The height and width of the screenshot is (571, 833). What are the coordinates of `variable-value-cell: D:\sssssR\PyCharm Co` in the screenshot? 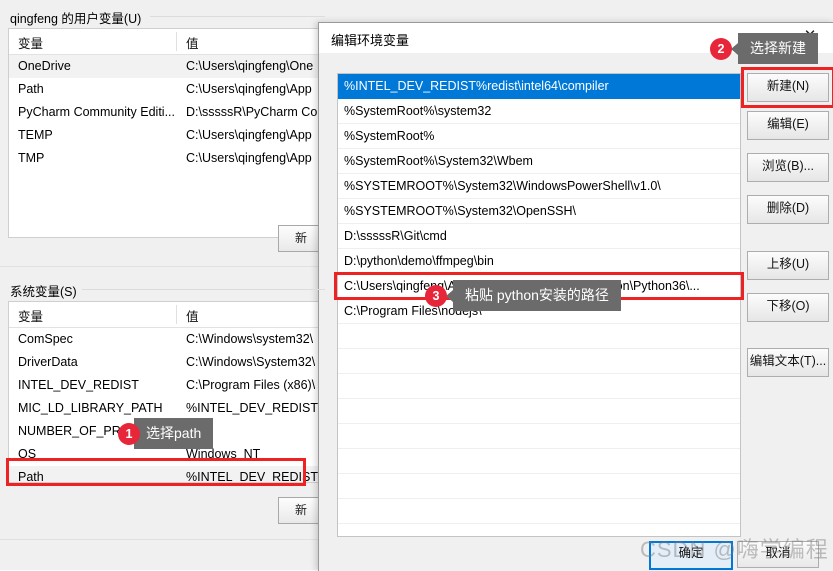 It's located at (252, 112).